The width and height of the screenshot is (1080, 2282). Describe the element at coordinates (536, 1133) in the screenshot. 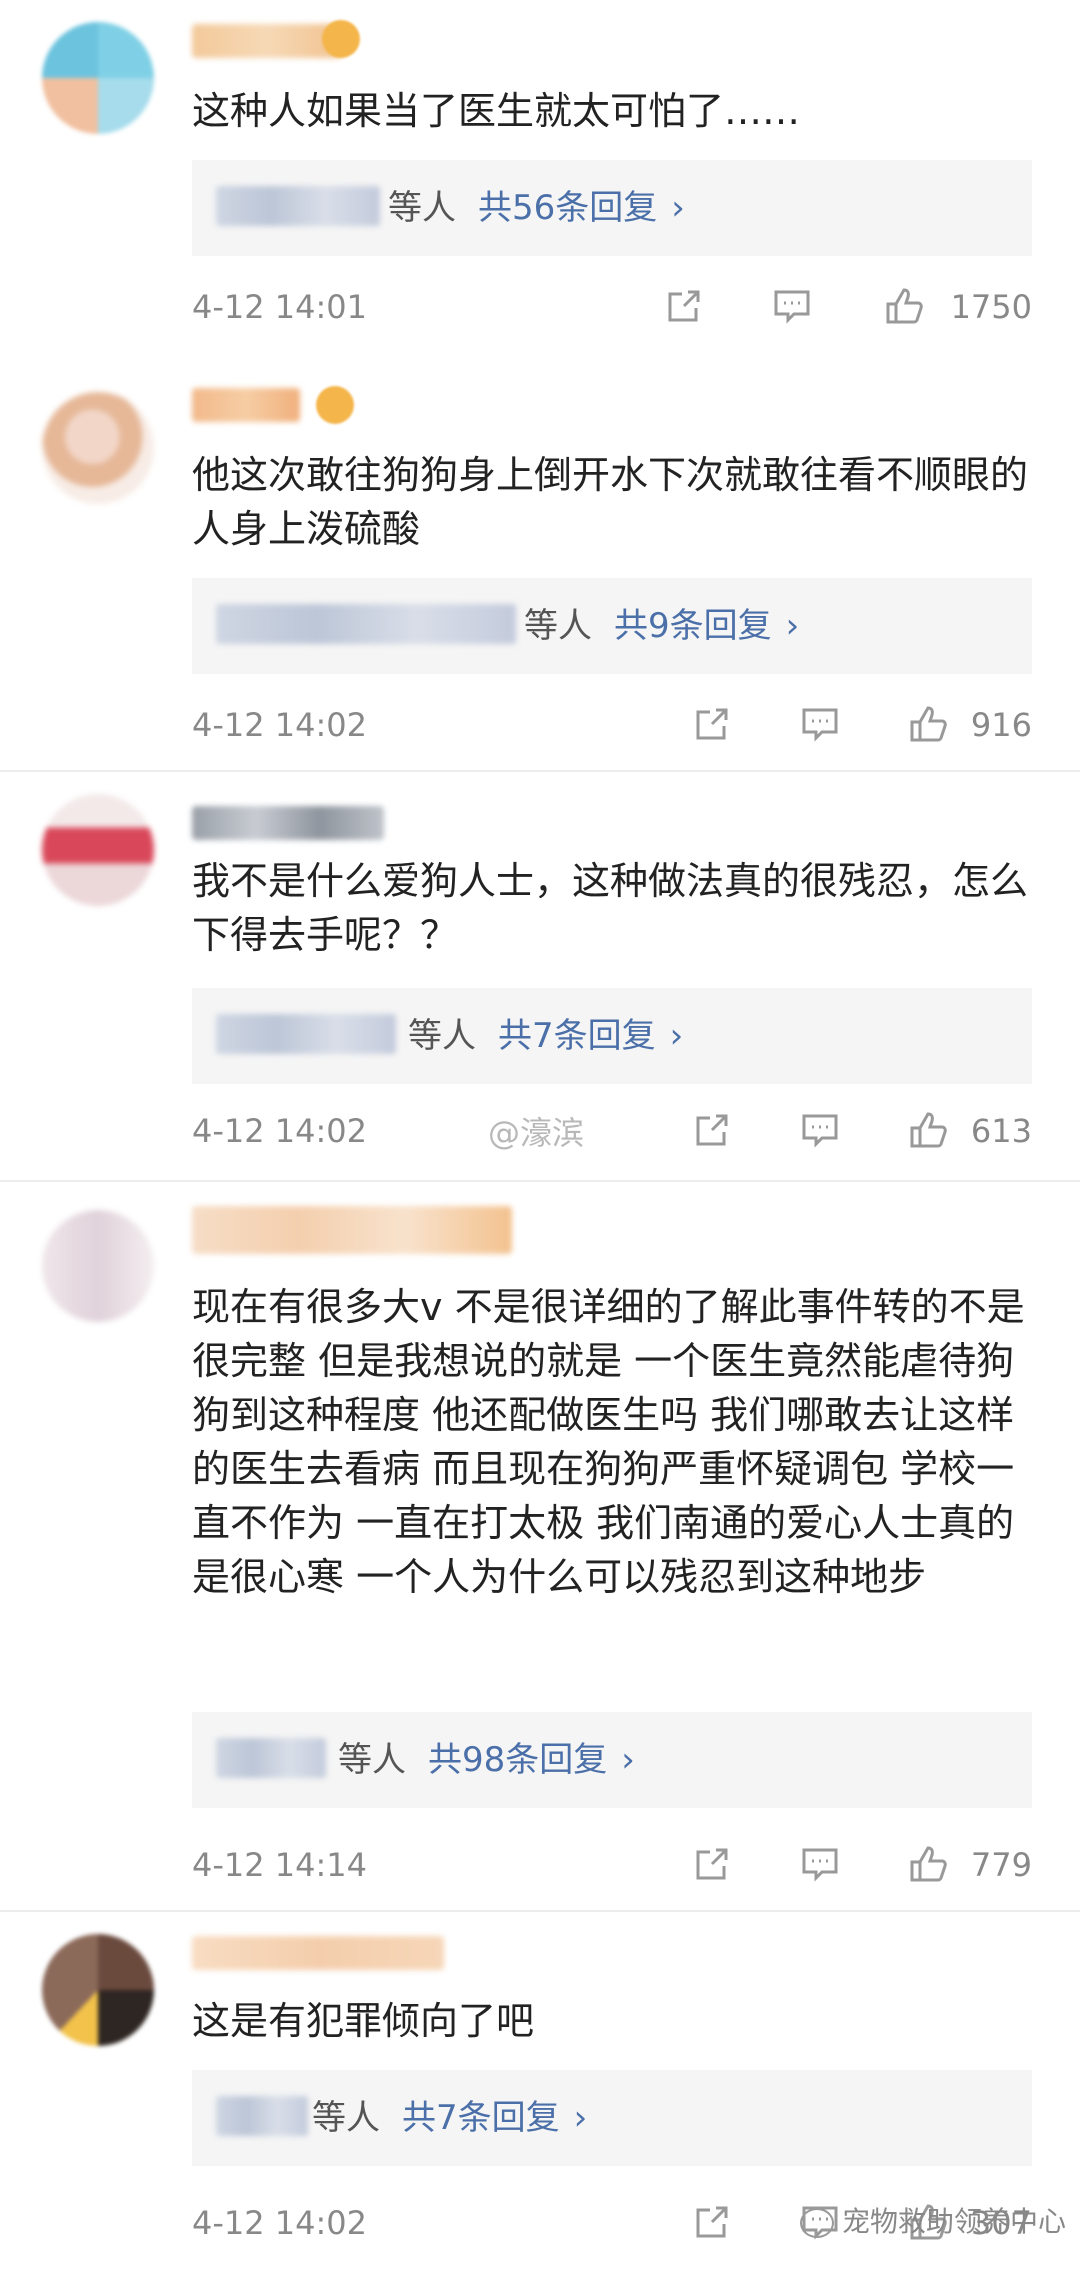

I see `watermark: @濠滨` at that location.